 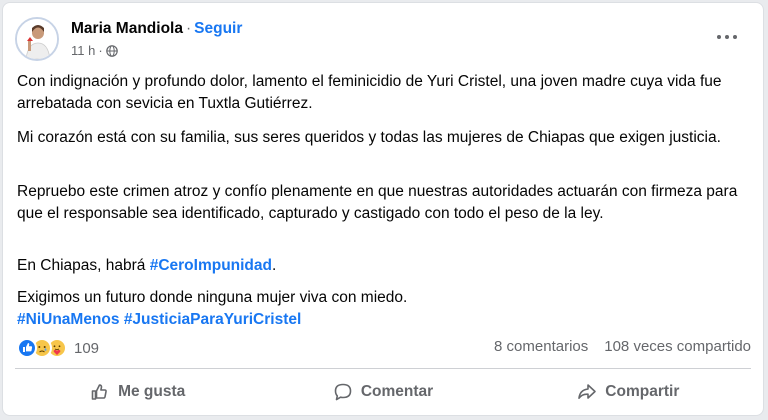 I want to click on post-meta: 11 h ·, so click(x=94, y=50).